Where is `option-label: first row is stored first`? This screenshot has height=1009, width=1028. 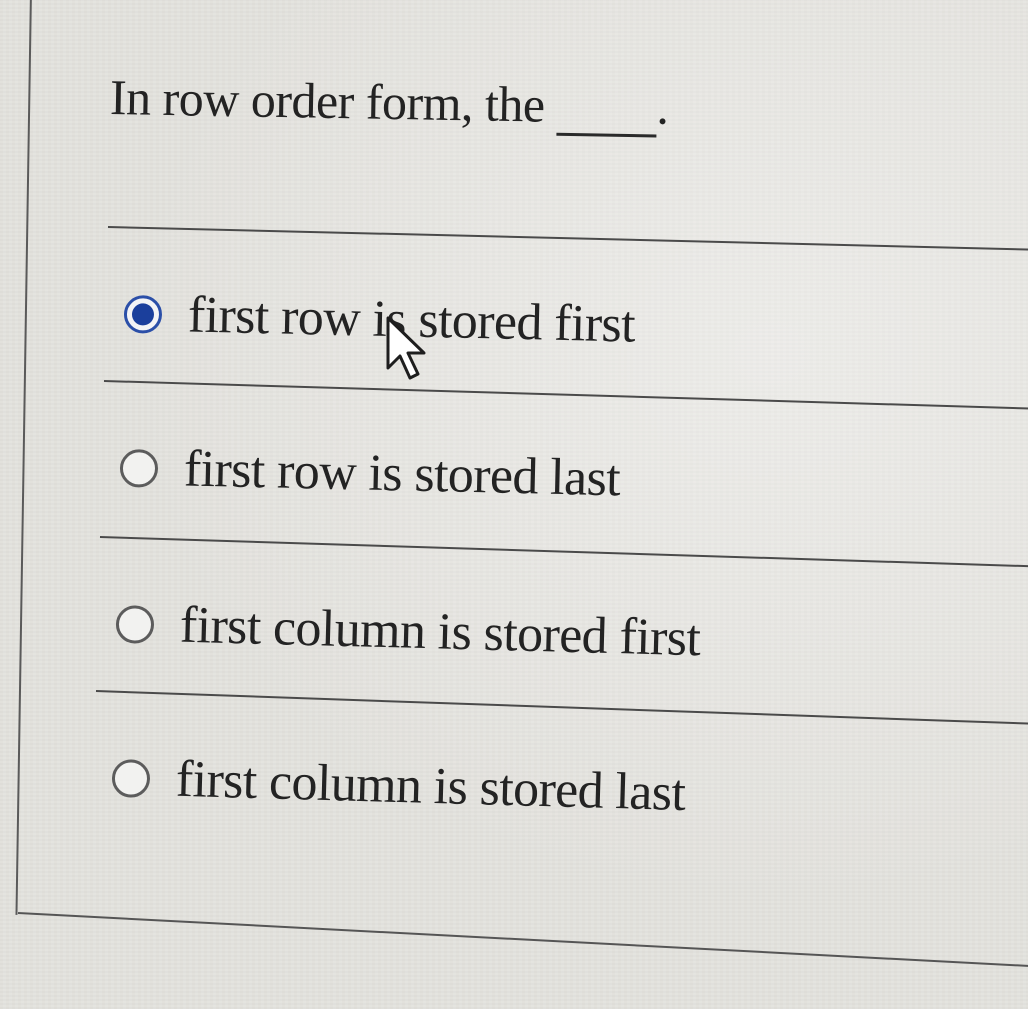 option-label: first row is stored first is located at coordinates (411, 320).